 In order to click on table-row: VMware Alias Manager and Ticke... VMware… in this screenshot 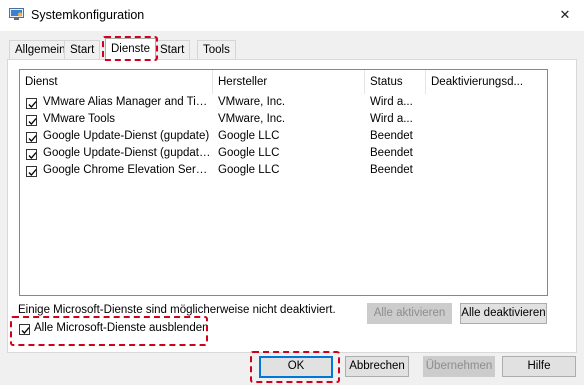, I will do `click(283, 103)`.